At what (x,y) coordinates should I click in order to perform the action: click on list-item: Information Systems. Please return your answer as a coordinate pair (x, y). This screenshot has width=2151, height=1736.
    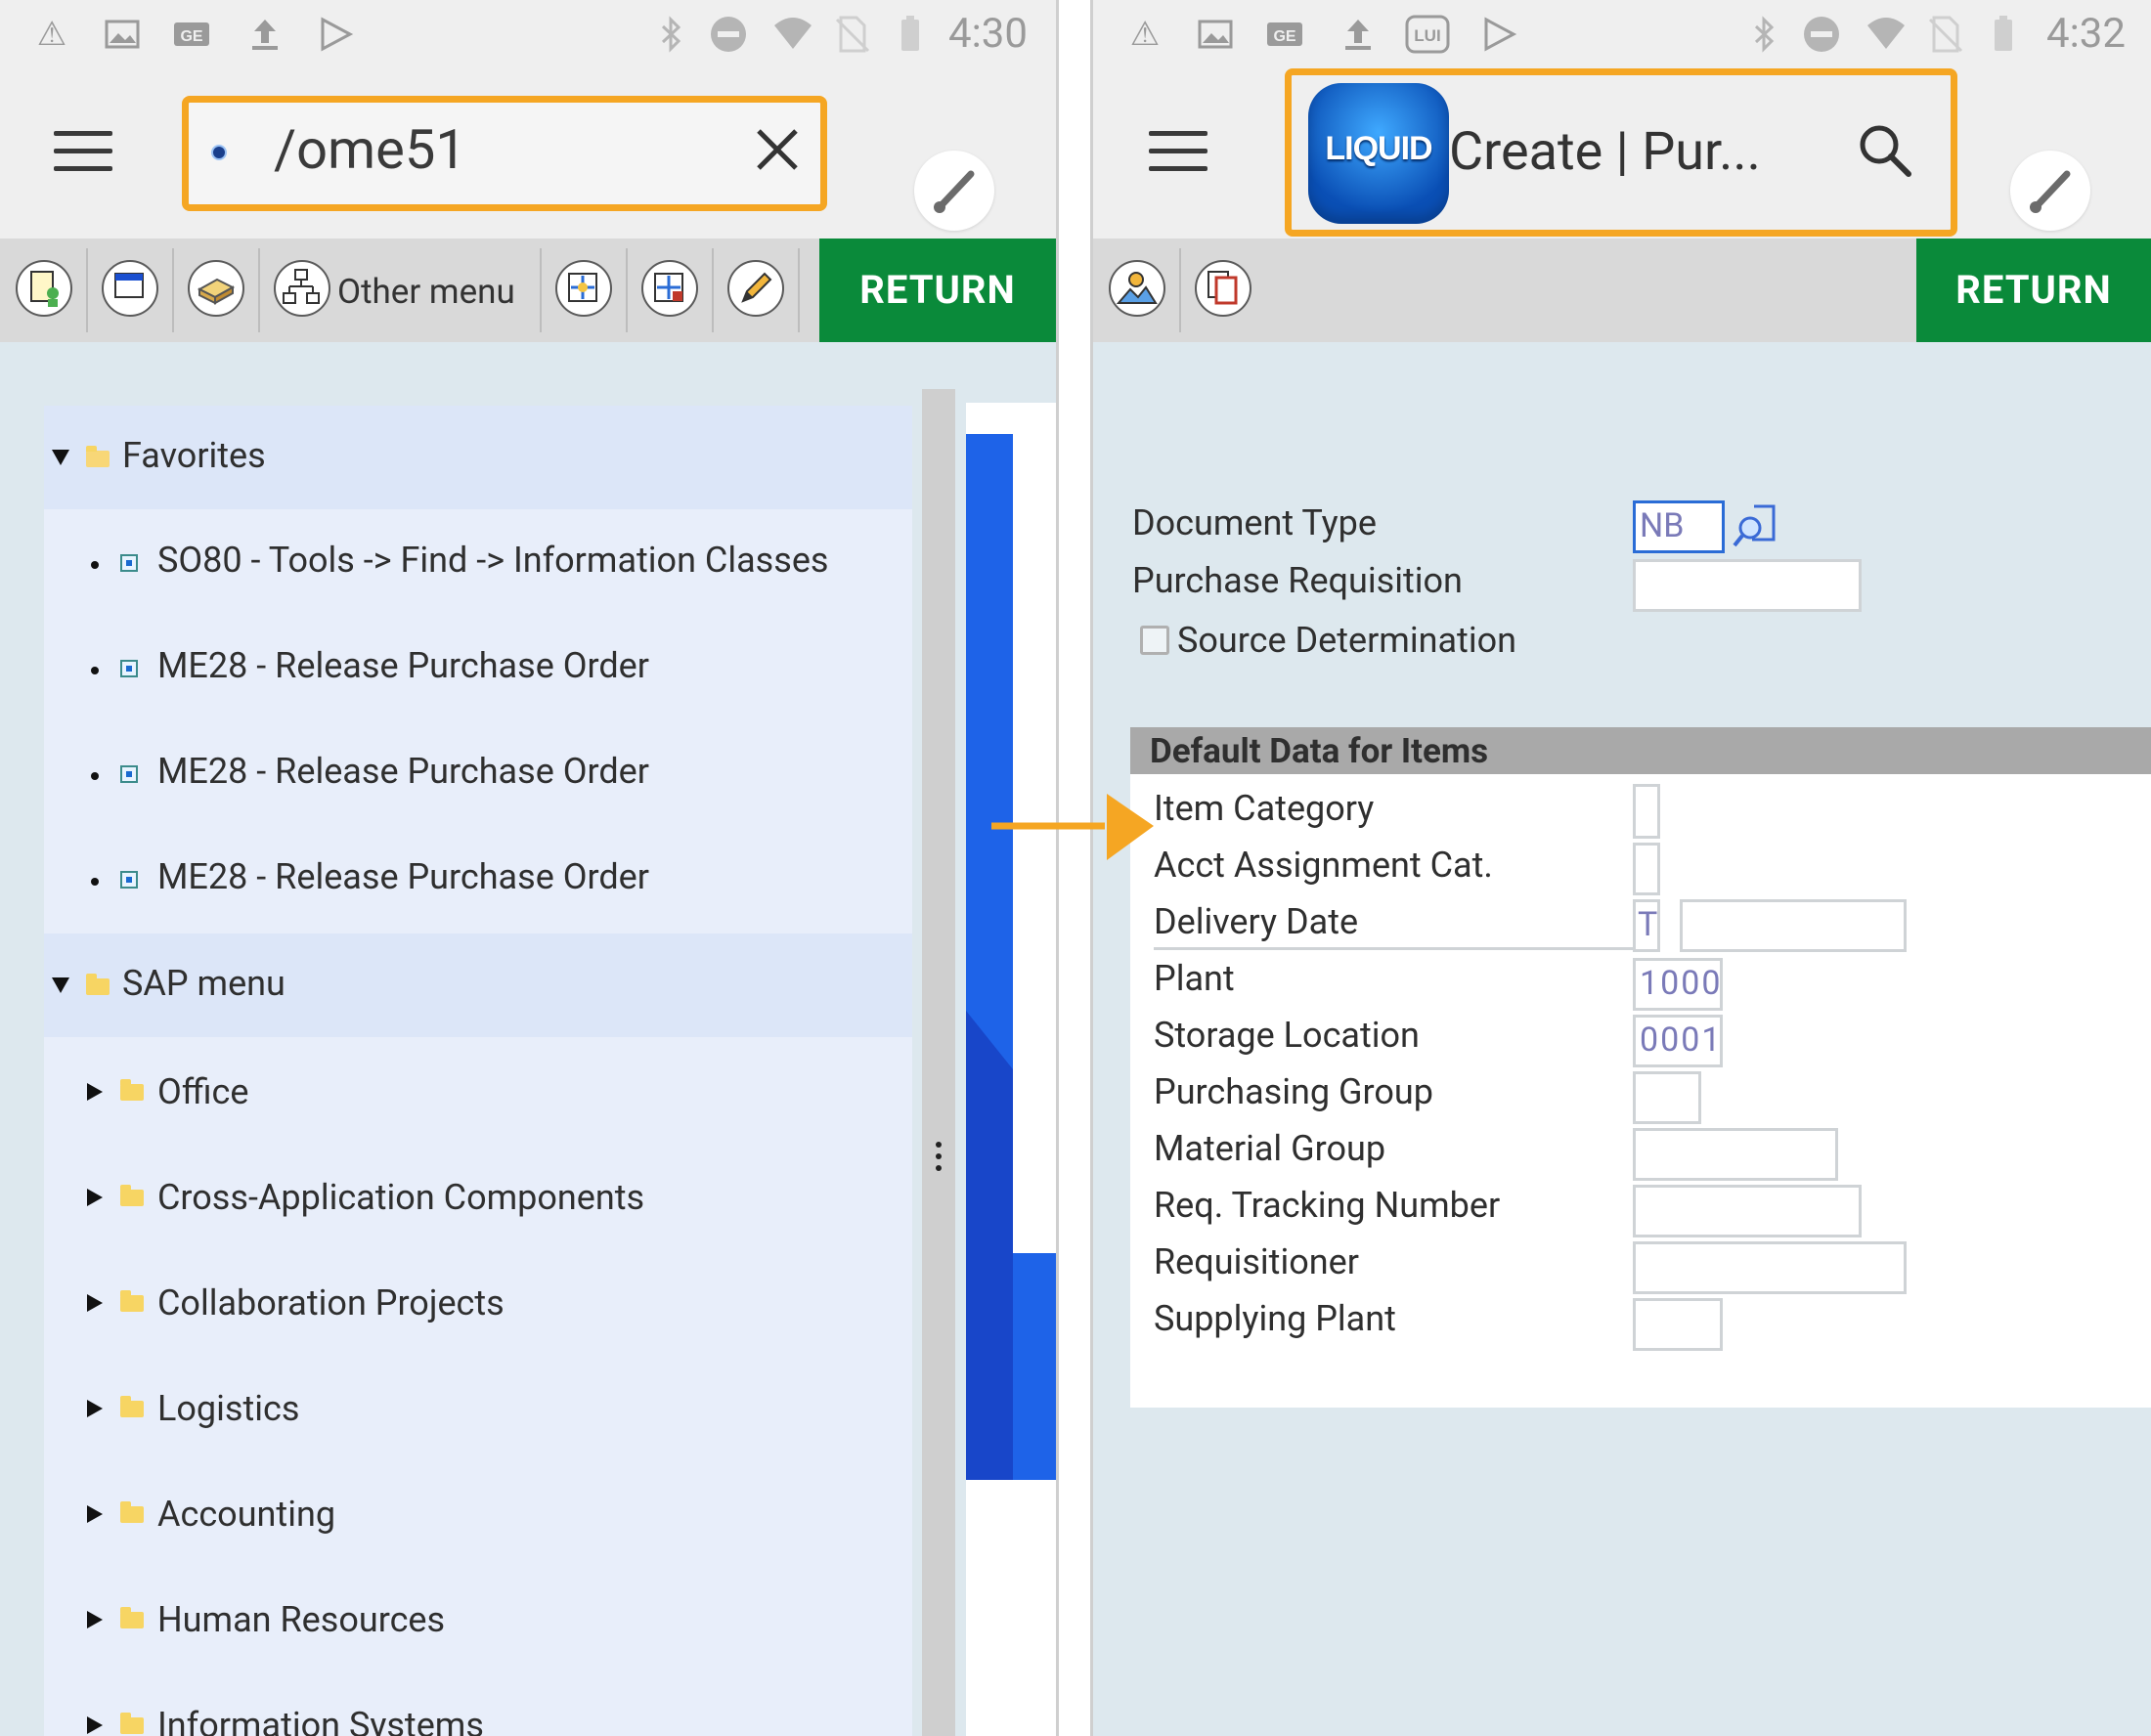
    Looking at the image, I should click on (478, 1714).